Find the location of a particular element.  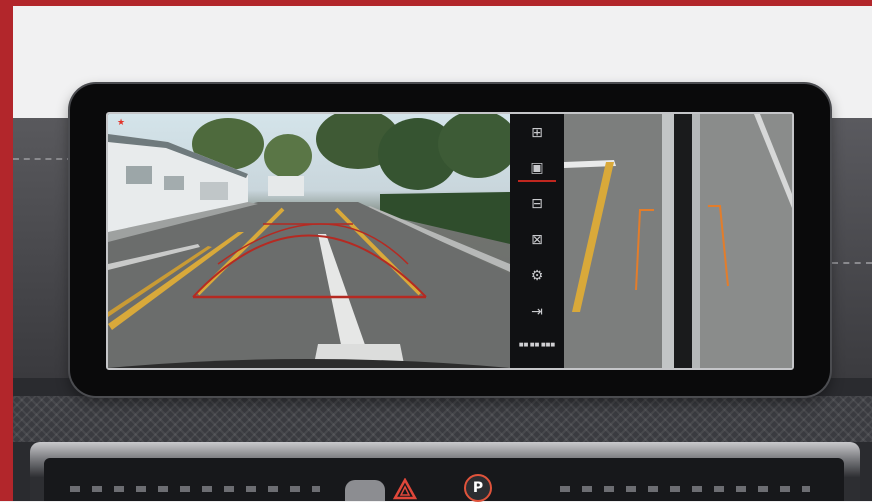

bird-eye-scene is located at coordinates (678, 241).